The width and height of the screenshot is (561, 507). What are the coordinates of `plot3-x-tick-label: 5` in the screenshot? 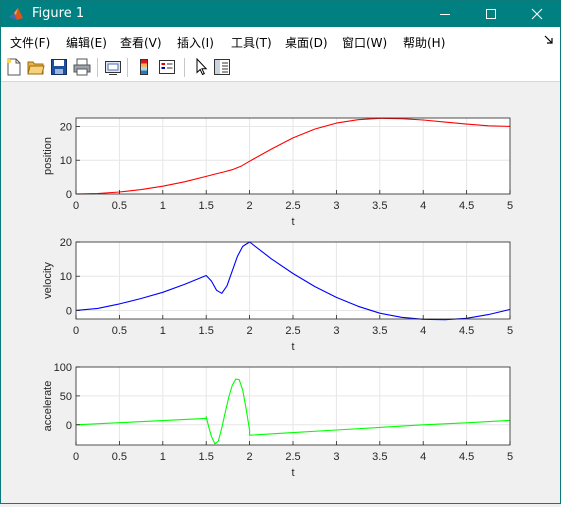 It's located at (510, 457).